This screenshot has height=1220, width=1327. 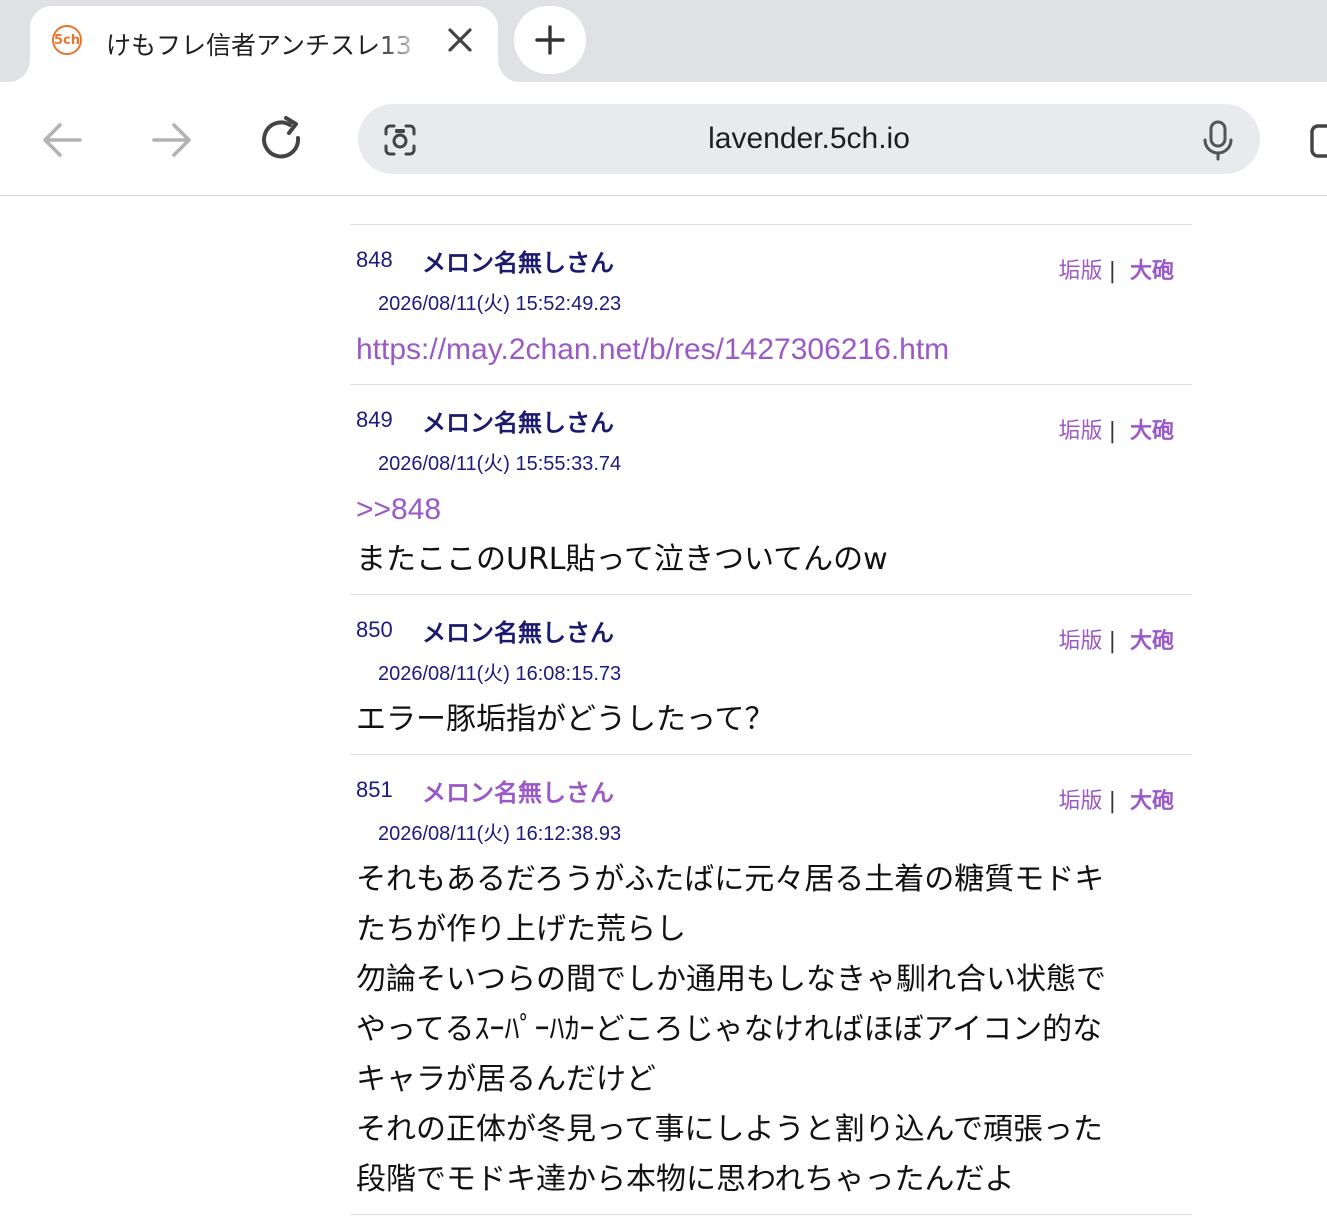 What do you see at coordinates (731, 979) in the screenshot?
I see `post-text-line: 勿論そいつらの間でしか通用もしなきゃ馴れ合い状態で` at bounding box center [731, 979].